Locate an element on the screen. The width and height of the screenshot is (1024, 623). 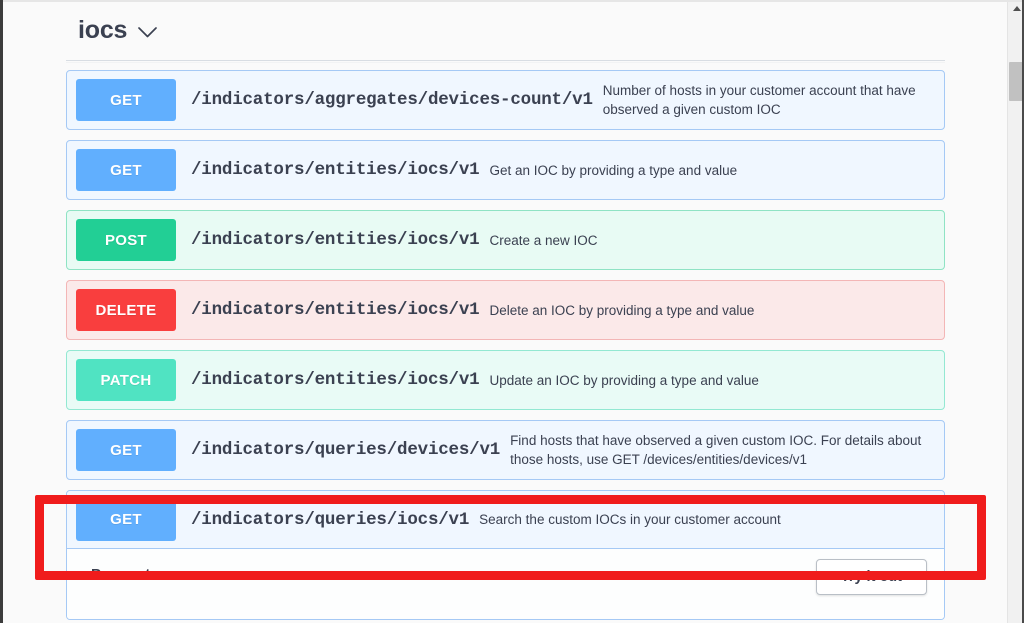
parameters-bar: Parameters Try it out is located at coordinates (505, 572).